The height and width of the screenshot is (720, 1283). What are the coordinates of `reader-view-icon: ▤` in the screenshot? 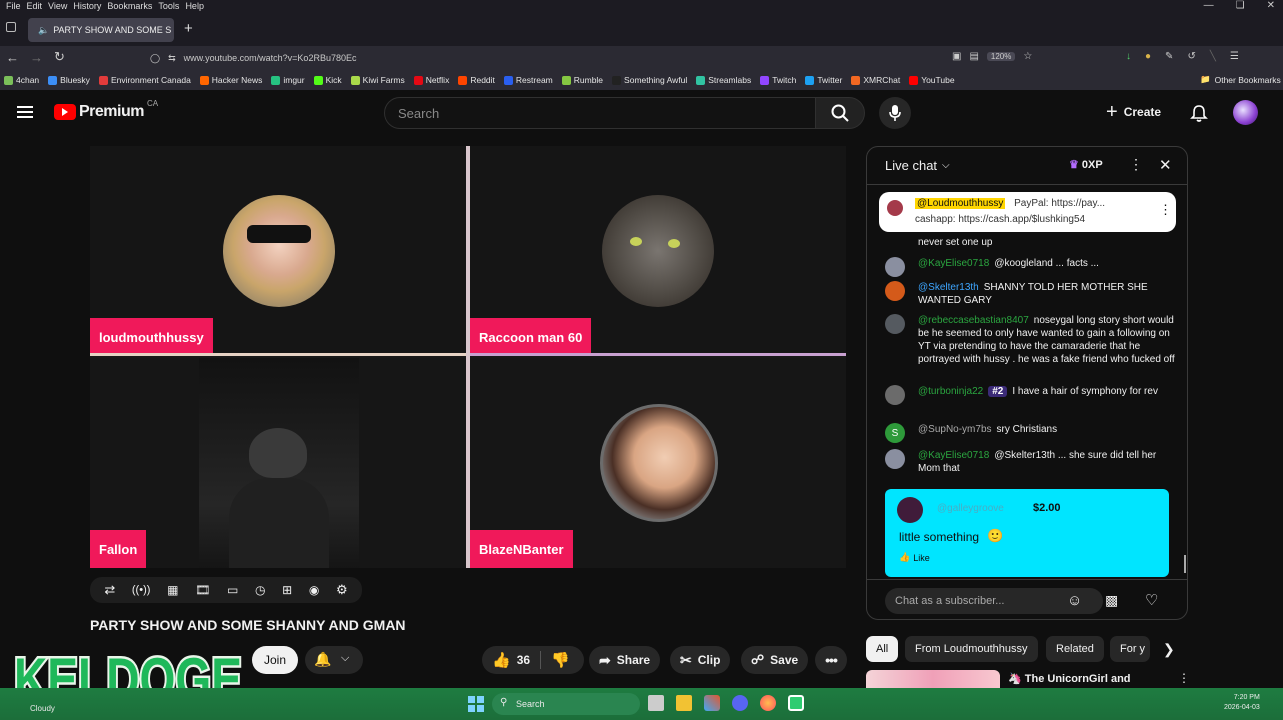 It's located at (973, 56).